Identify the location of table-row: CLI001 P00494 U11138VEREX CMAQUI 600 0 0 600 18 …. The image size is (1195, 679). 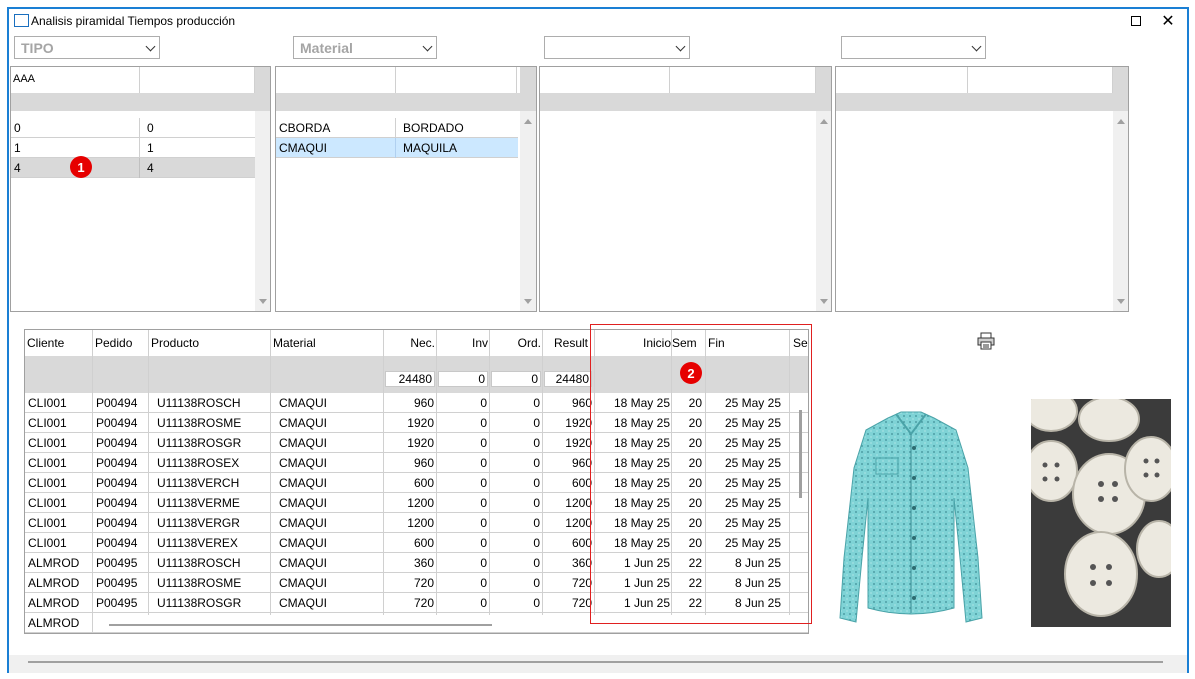
(416, 543).